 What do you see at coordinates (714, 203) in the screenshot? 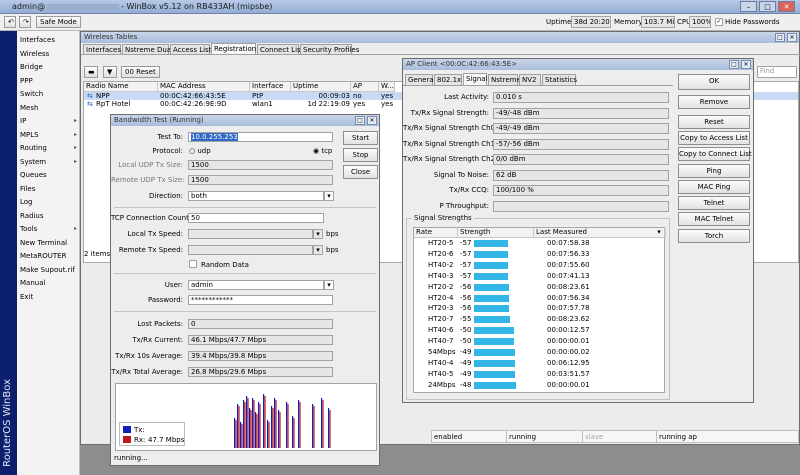
I see `telnet-button: Telnet` at bounding box center [714, 203].